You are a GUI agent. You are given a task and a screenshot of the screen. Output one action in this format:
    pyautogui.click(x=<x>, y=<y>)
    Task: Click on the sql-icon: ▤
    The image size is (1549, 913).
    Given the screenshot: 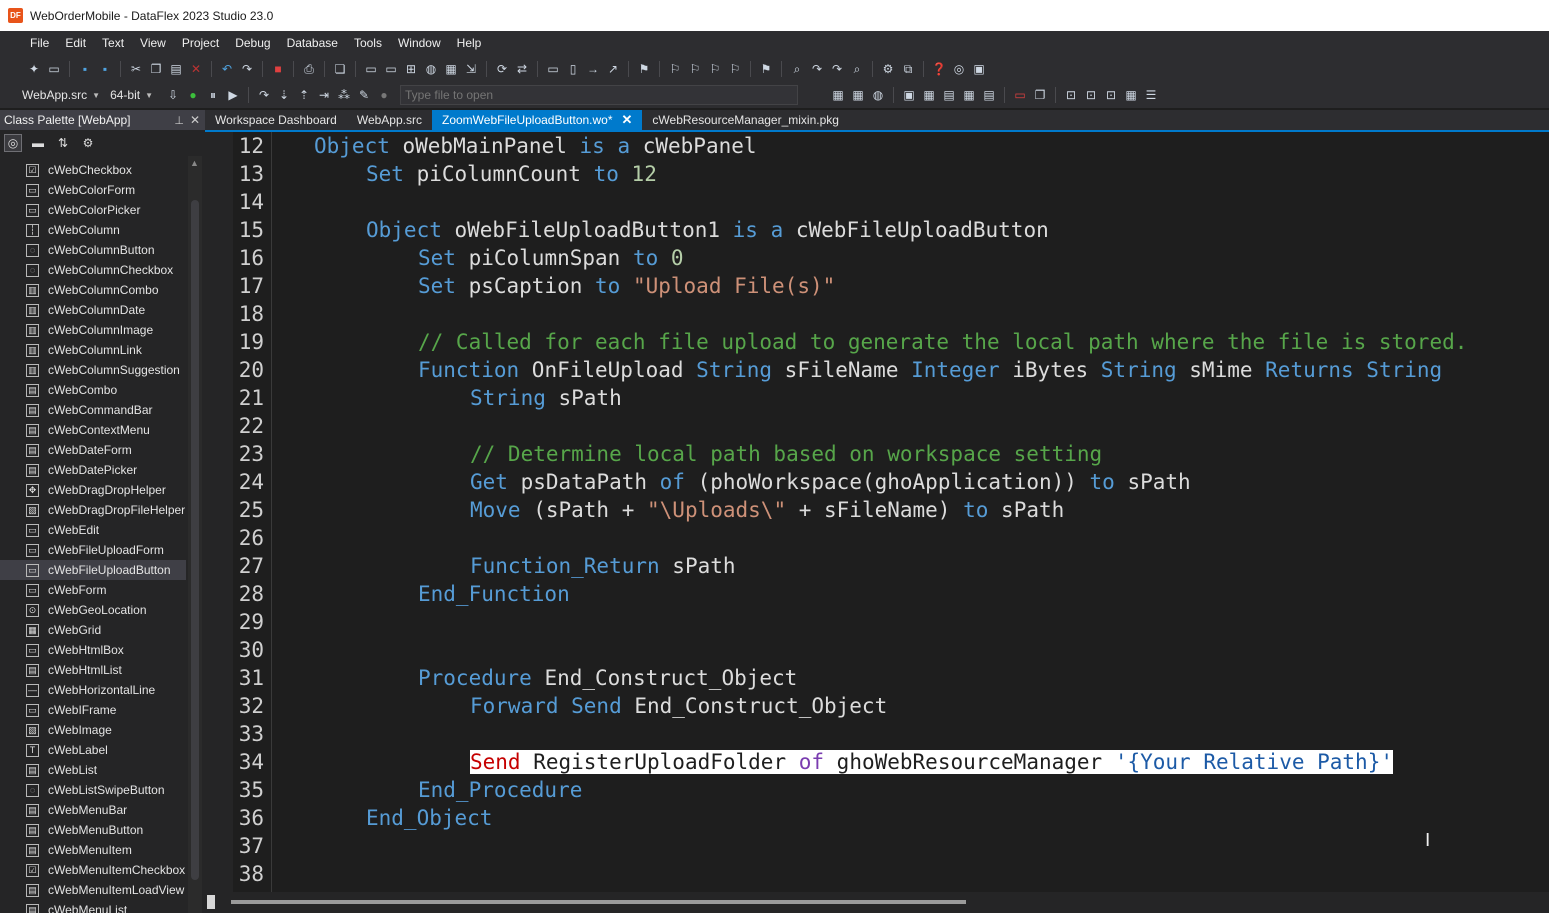 What is the action you would take?
    pyautogui.click(x=989, y=95)
    